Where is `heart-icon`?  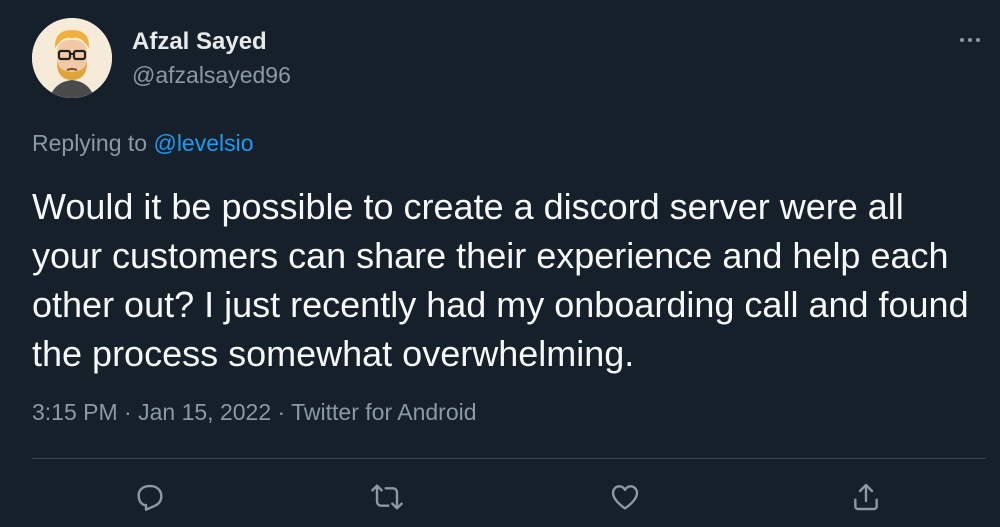 heart-icon is located at coordinates (625, 497).